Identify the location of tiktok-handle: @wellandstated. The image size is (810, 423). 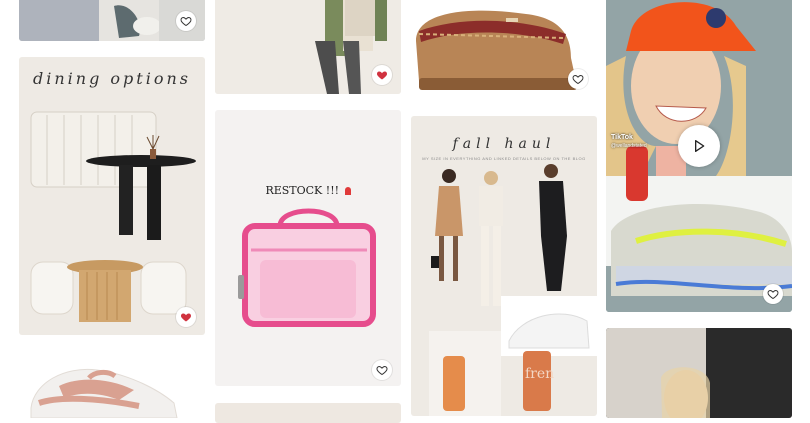
(629, 146).